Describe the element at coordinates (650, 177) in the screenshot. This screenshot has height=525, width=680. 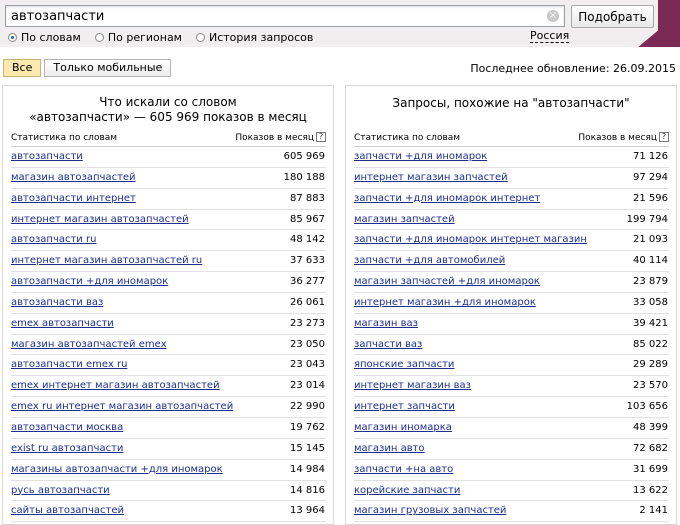
I see `impressions-count: 97 294` at that location.